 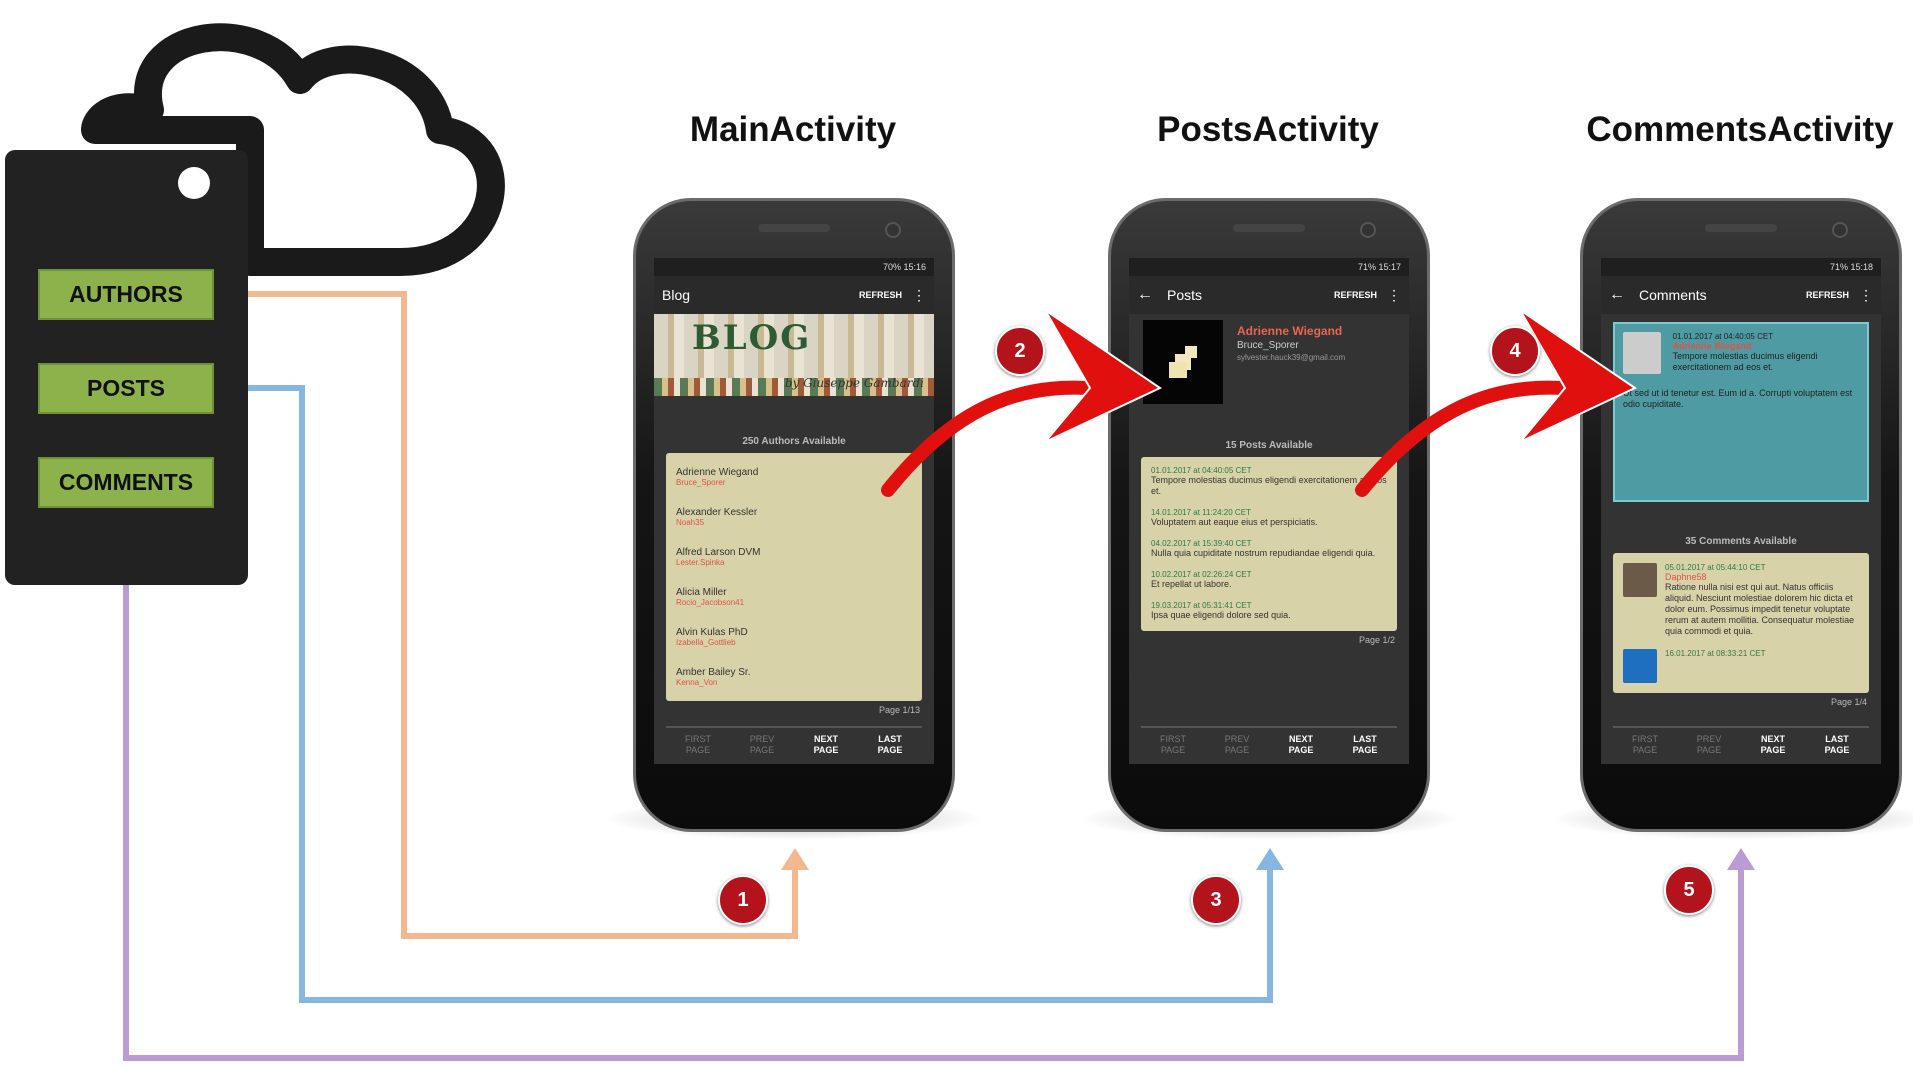 I want to click on author-name: Adrienne Wiegand, so click(x=1290, y=331).